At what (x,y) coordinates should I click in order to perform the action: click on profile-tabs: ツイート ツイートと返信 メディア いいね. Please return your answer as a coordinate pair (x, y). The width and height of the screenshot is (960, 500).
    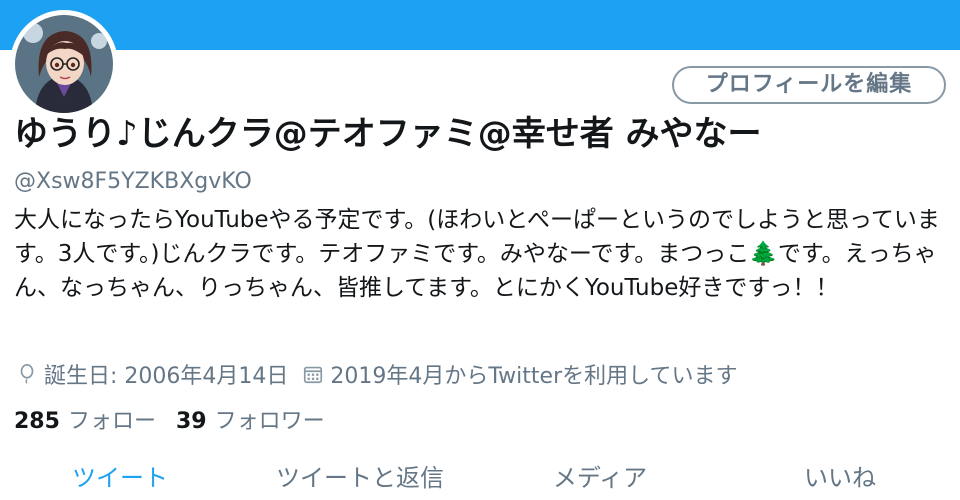
    Looking at the image, I should click on (480, 478).